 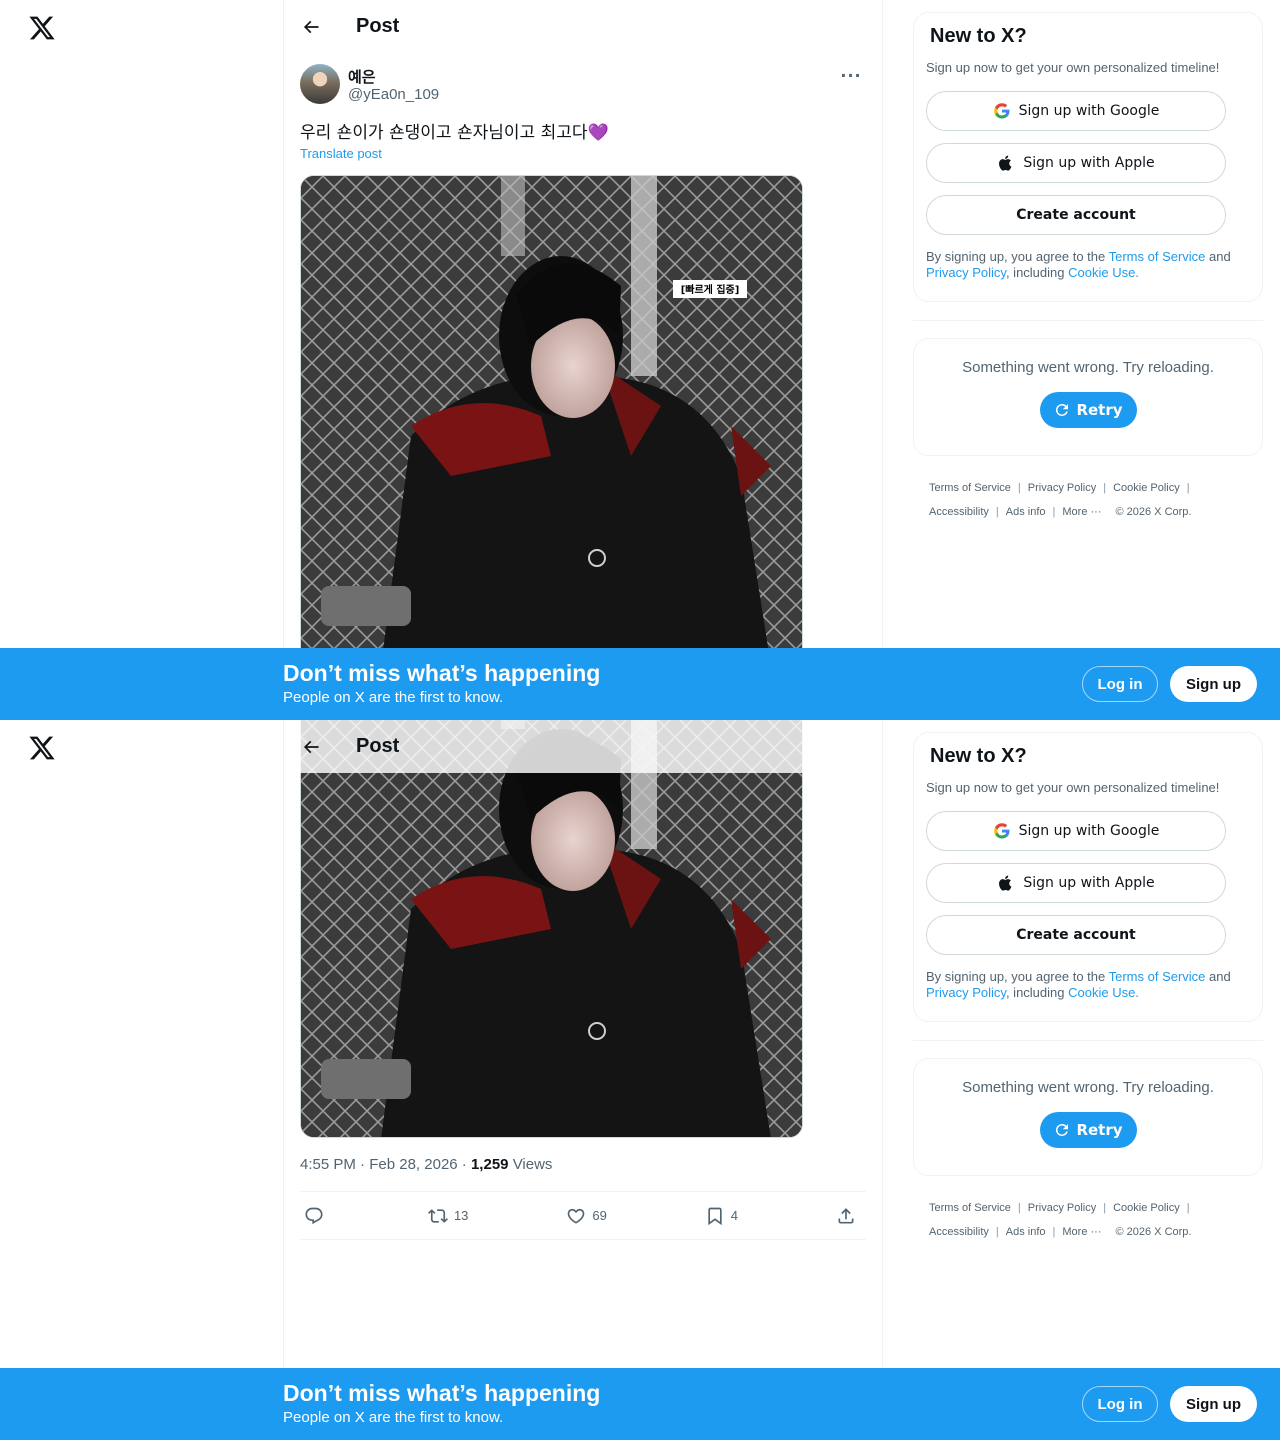 I want to click on views-label: Views, so click(x=532, y=1164).